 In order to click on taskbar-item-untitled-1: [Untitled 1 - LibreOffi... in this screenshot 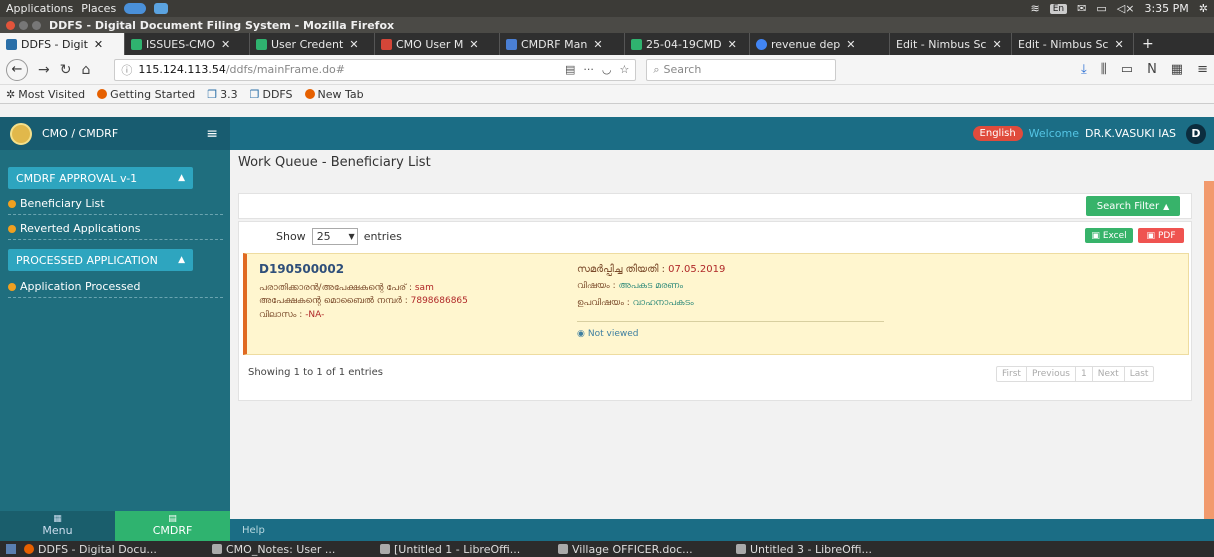, I will do `click(465, 549)`.